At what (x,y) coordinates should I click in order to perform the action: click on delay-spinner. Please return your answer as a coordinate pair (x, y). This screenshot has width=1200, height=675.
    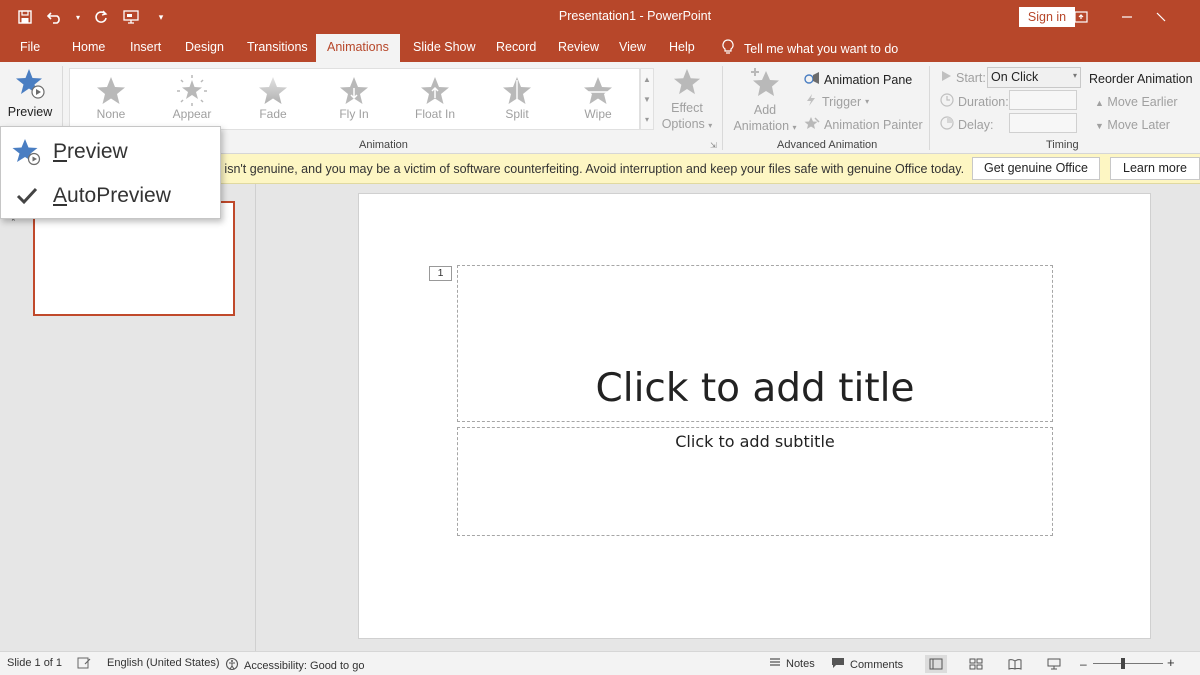
    Looking at the image, I should click on (1043, 123).